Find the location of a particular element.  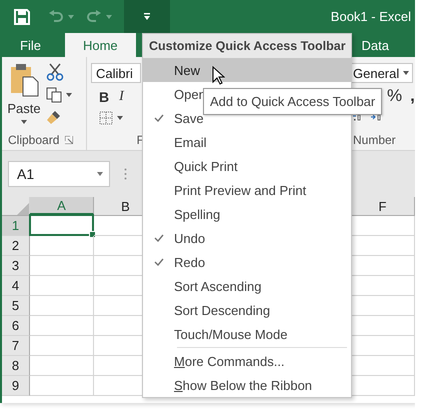

group-label: Number is located at coordinates (374, 140).